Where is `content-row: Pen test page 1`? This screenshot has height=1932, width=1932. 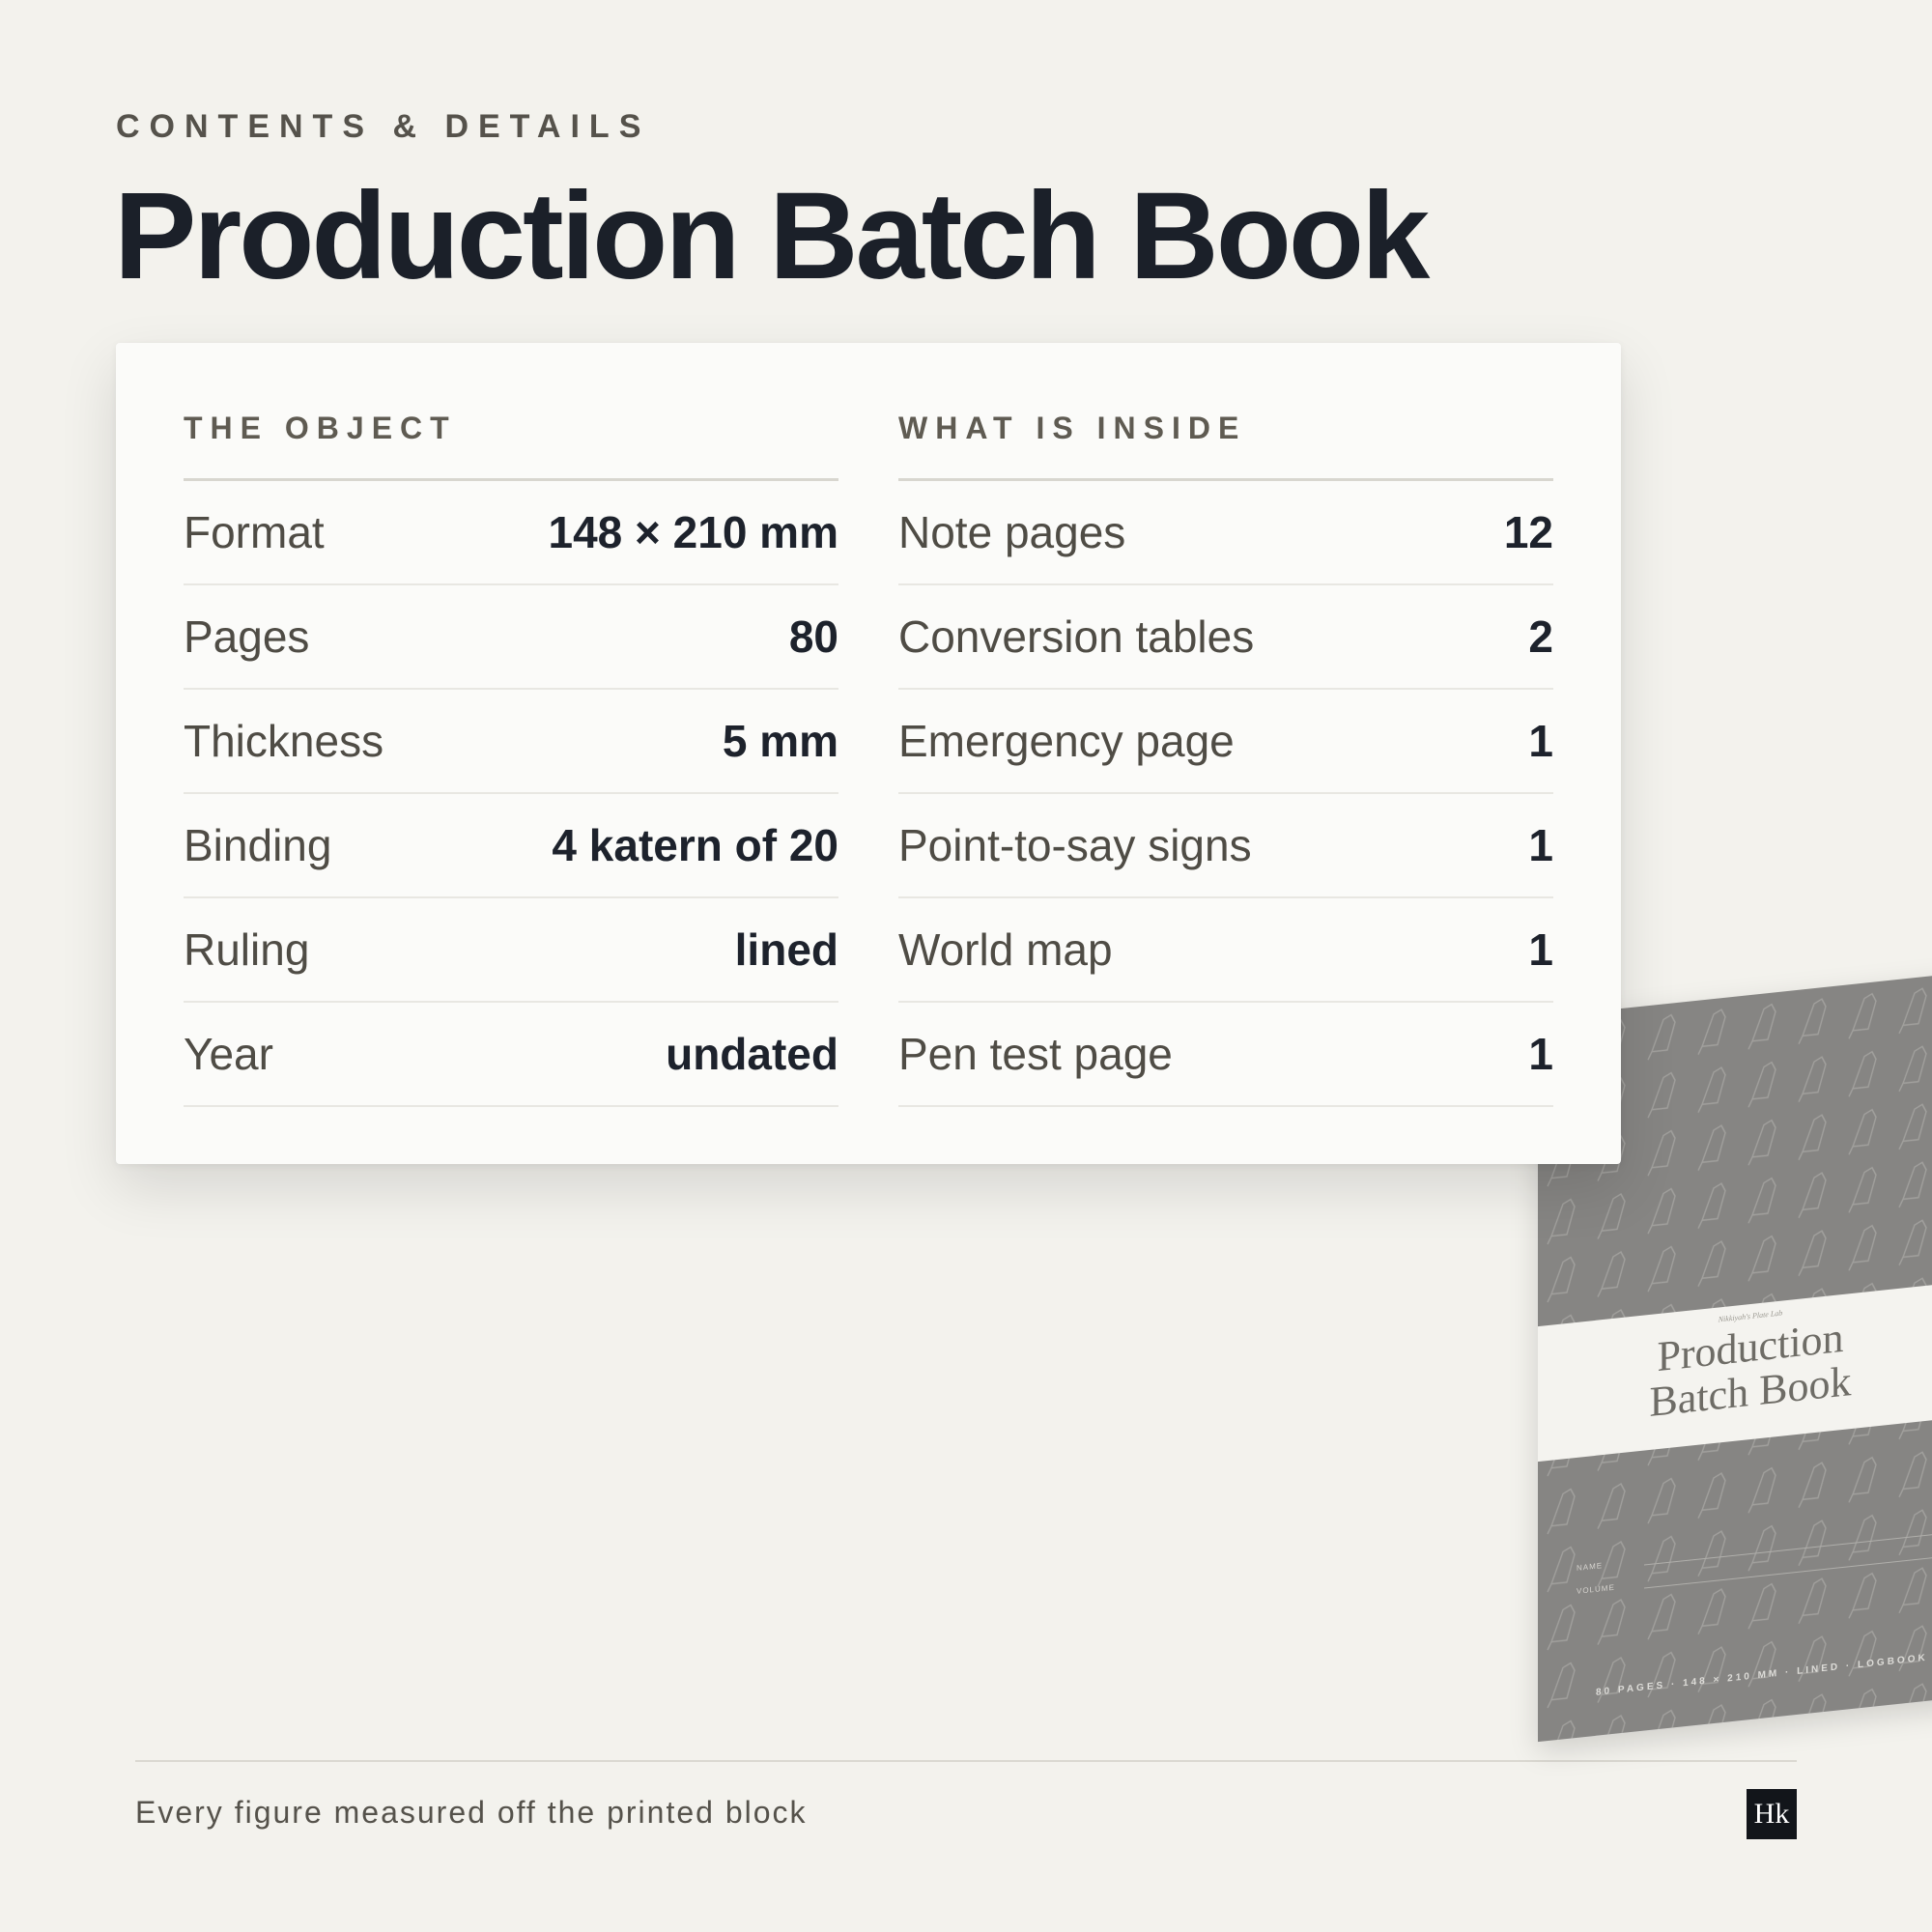
content-row: Pen test page 1 is located at coordinates (1225, 1055).